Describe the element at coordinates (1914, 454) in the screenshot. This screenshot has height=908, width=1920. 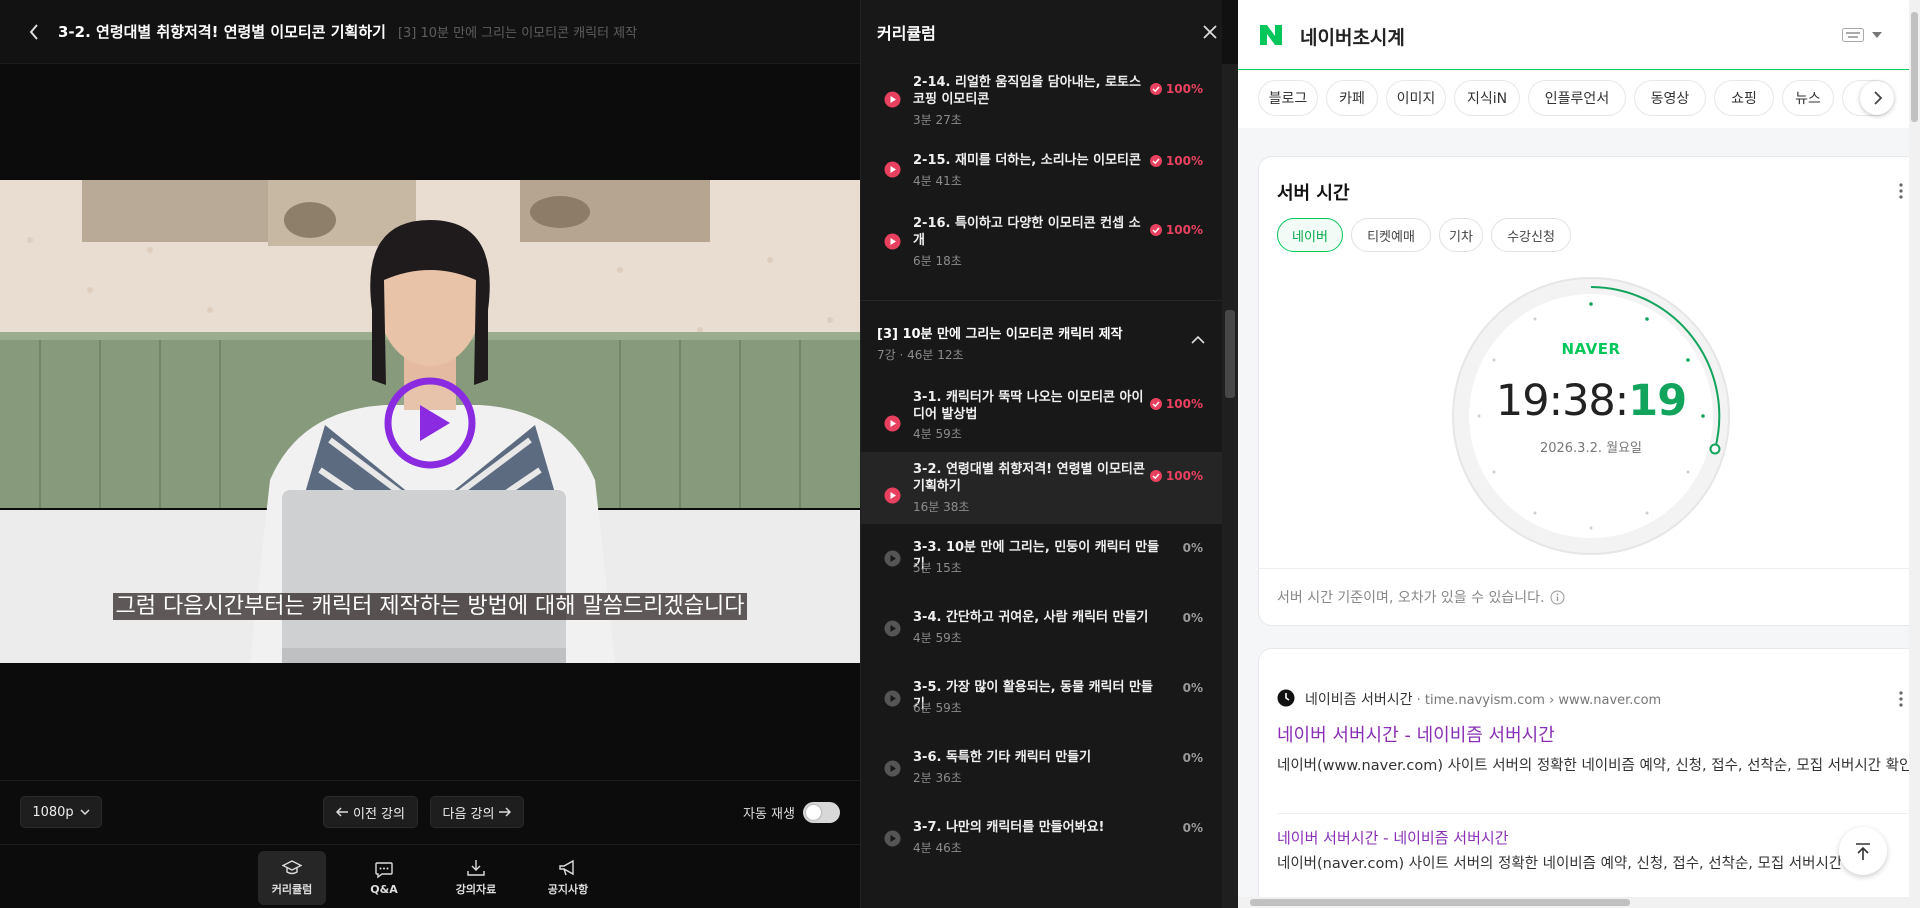
I see `naver-vertical-scrollbar` at that location.